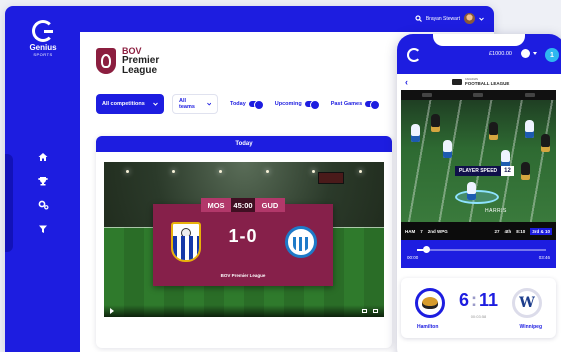 This screenshot has width=561, height=352. What do you see at coordinates (287, 19) in the screenshot?
I see `top-bar: Brayan Stewart` at bounding box center [287, 19].